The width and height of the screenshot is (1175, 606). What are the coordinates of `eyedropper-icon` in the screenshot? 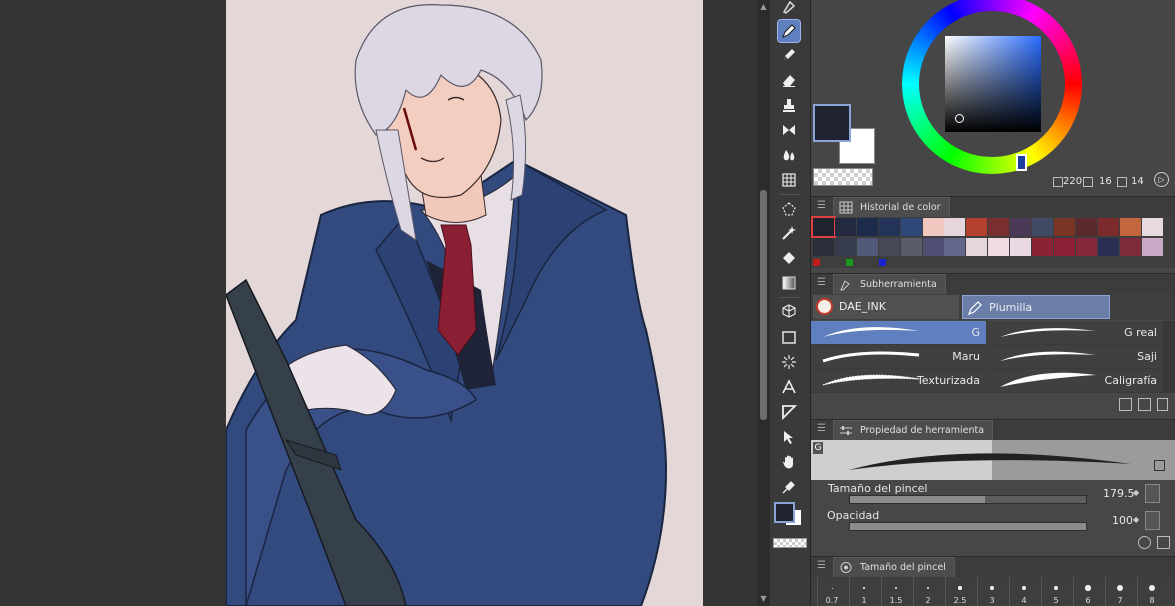 It's located at (789, 487).